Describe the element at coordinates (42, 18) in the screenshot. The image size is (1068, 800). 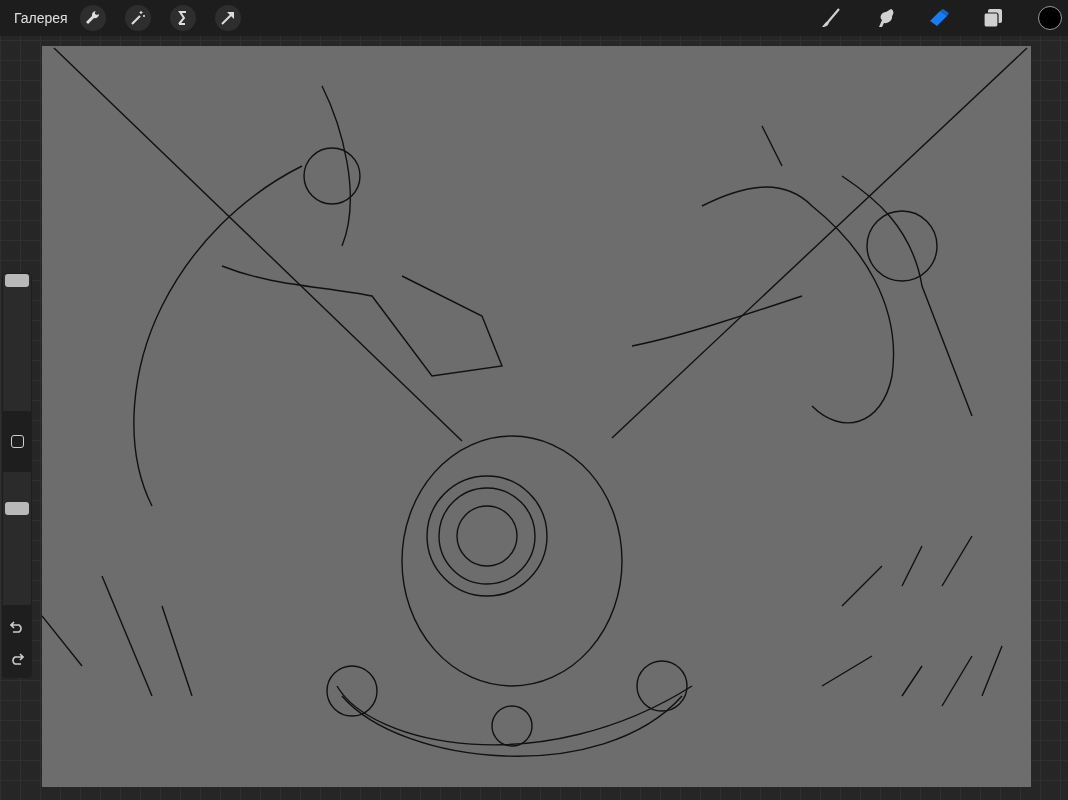
I see `gallery-button: Галерея` at that location.